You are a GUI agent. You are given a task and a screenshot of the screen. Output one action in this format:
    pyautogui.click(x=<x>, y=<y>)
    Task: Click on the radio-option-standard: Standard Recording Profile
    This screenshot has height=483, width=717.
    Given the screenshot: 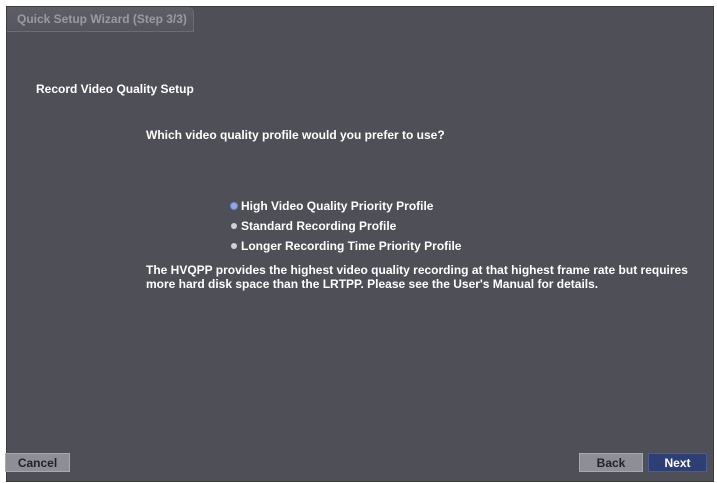 What is the action you would take?
    pyautogui.click(x=346, y=226)
    